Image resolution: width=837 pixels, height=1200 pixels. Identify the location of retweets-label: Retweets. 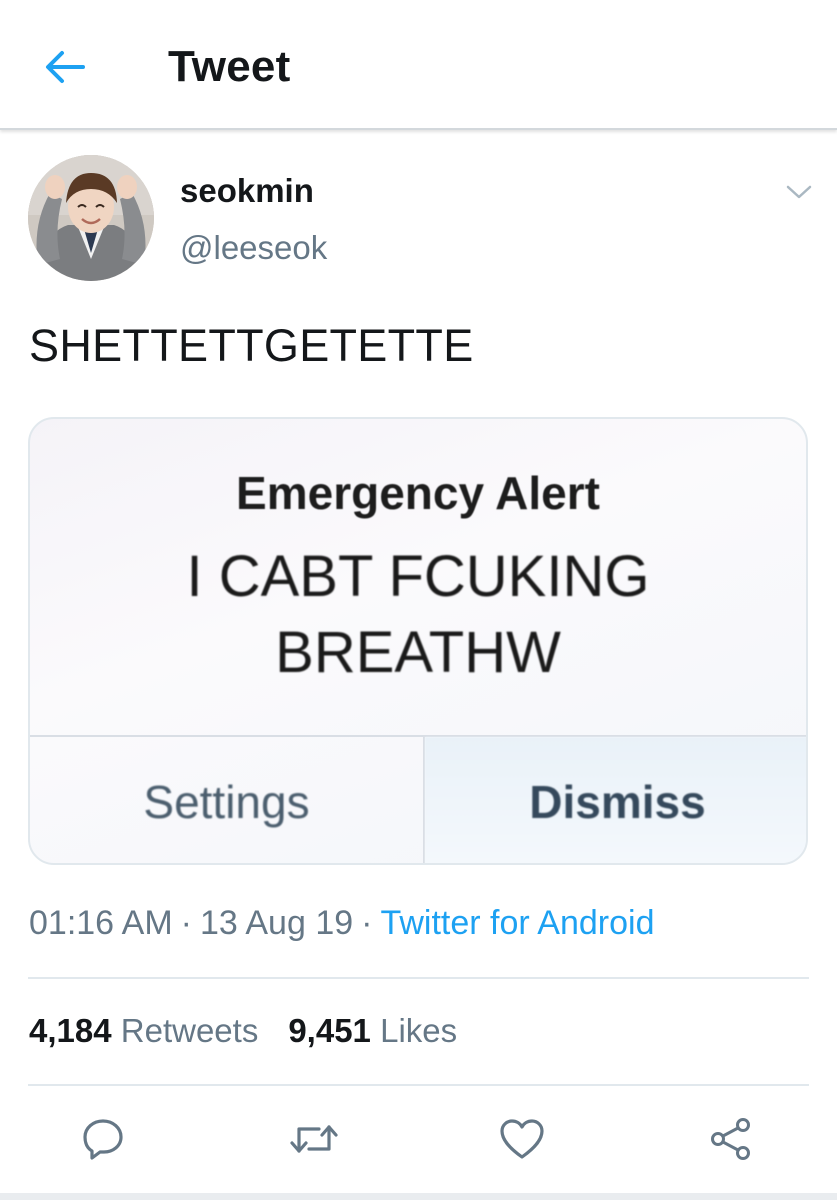
(189, 1030).